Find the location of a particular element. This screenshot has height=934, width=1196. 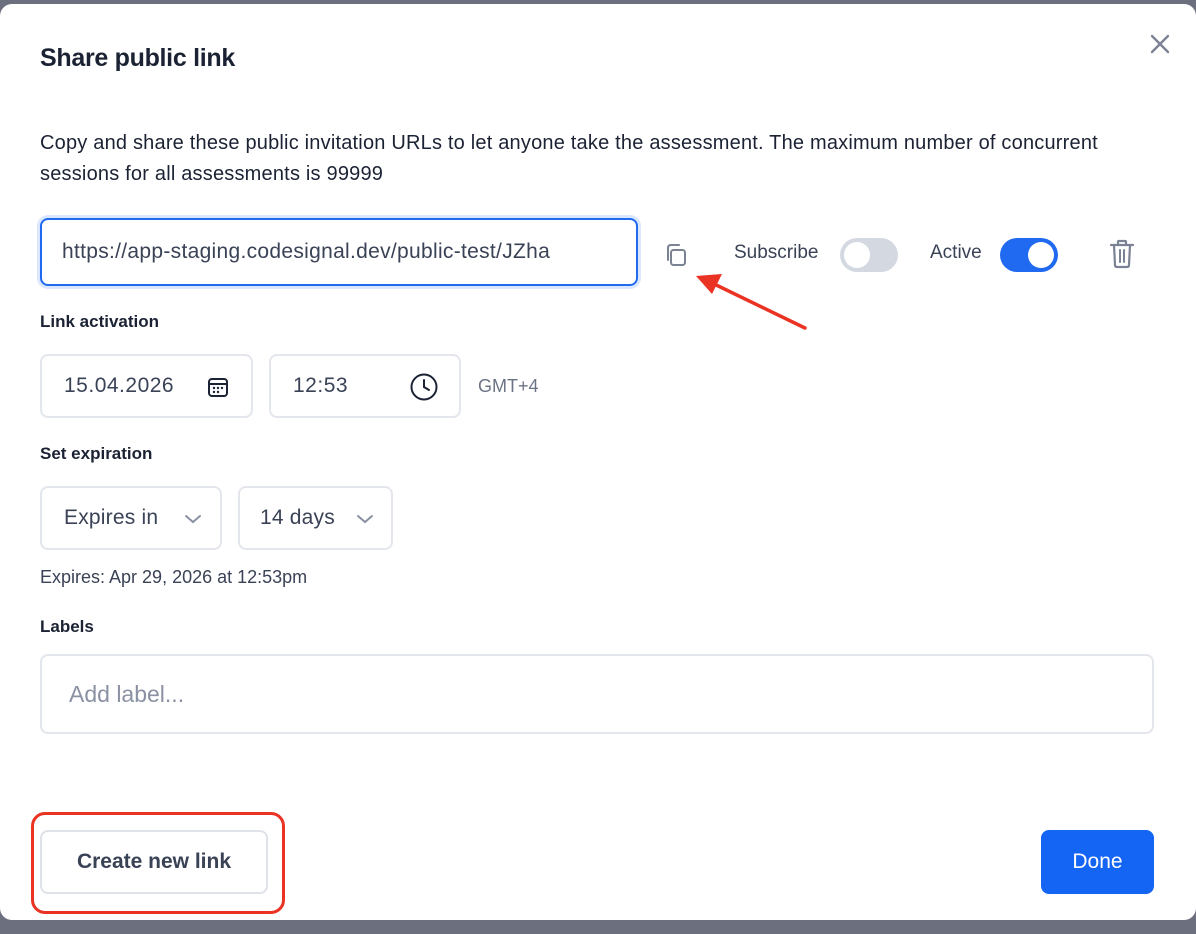

active-label: Active is located at coordinates (956, 252).